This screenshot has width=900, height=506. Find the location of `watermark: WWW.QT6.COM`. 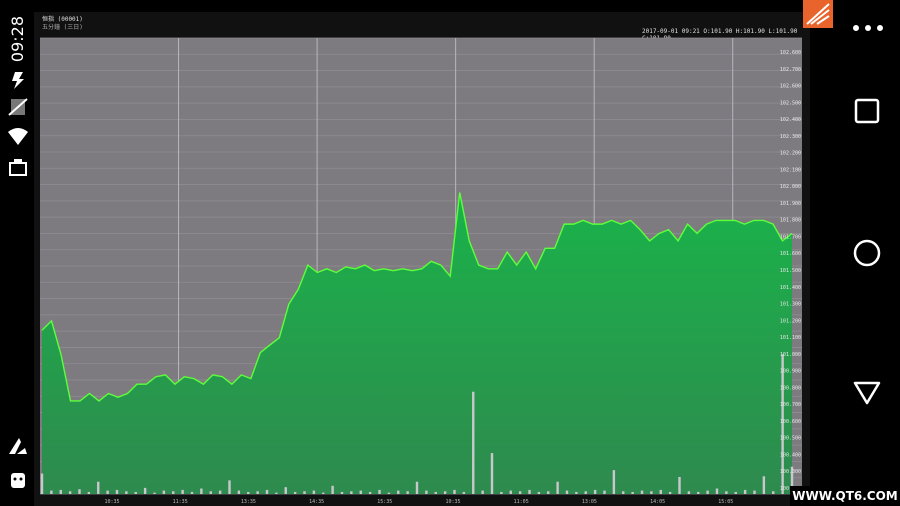

watermark: WWW.QT6.COM is located at coordinates (845, 496).